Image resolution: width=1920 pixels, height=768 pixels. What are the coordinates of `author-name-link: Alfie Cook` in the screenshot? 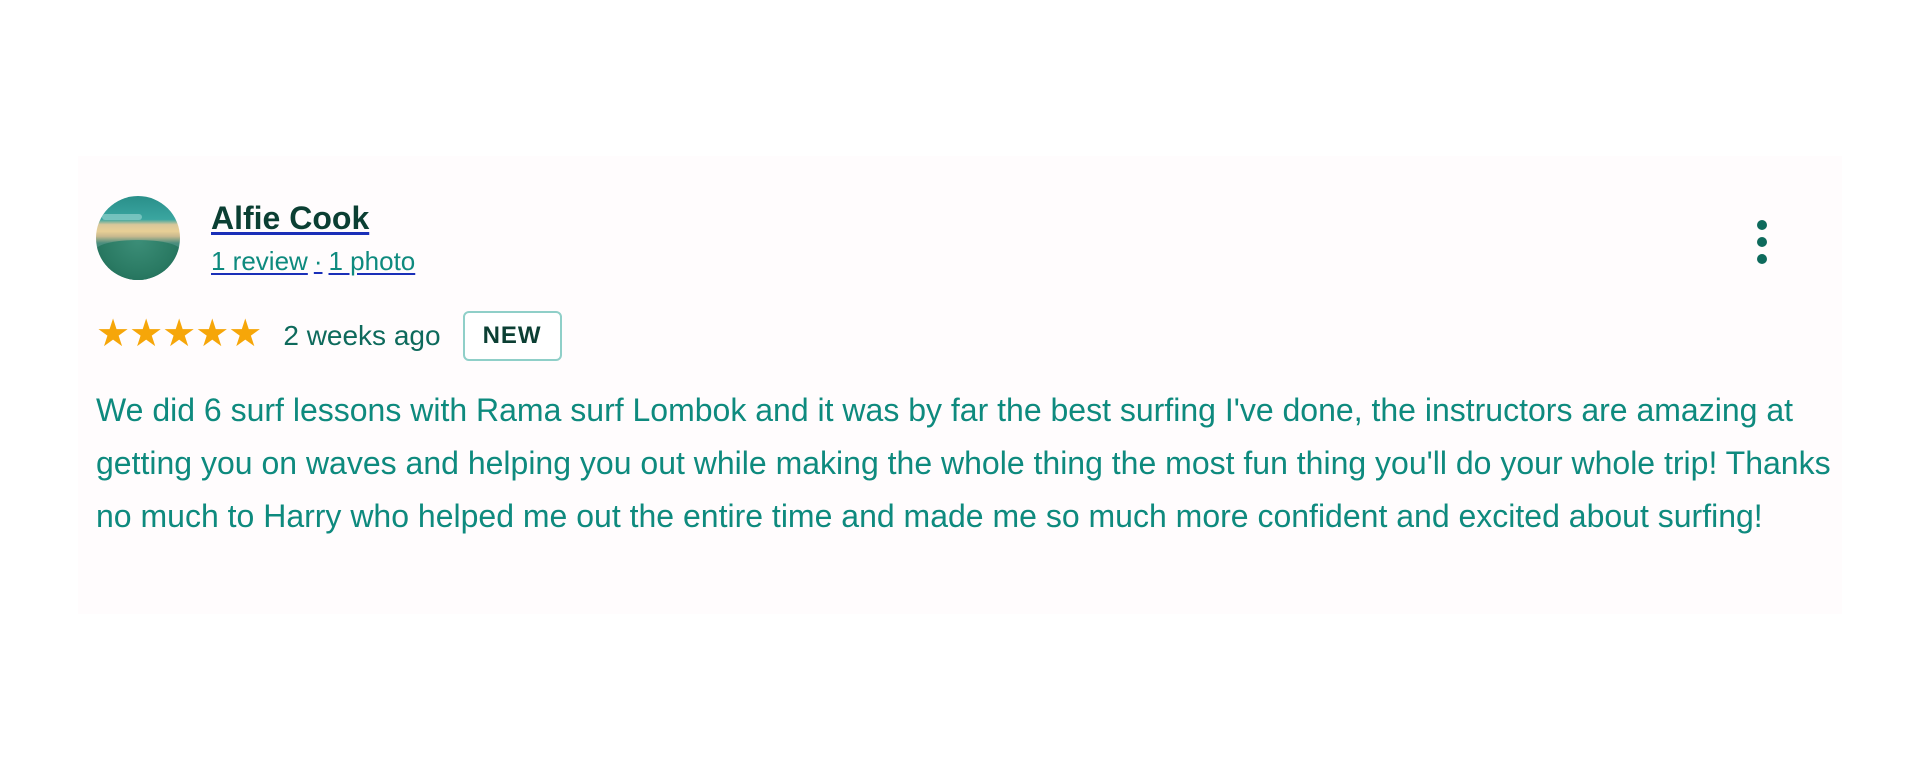 It's located at (290, 218).